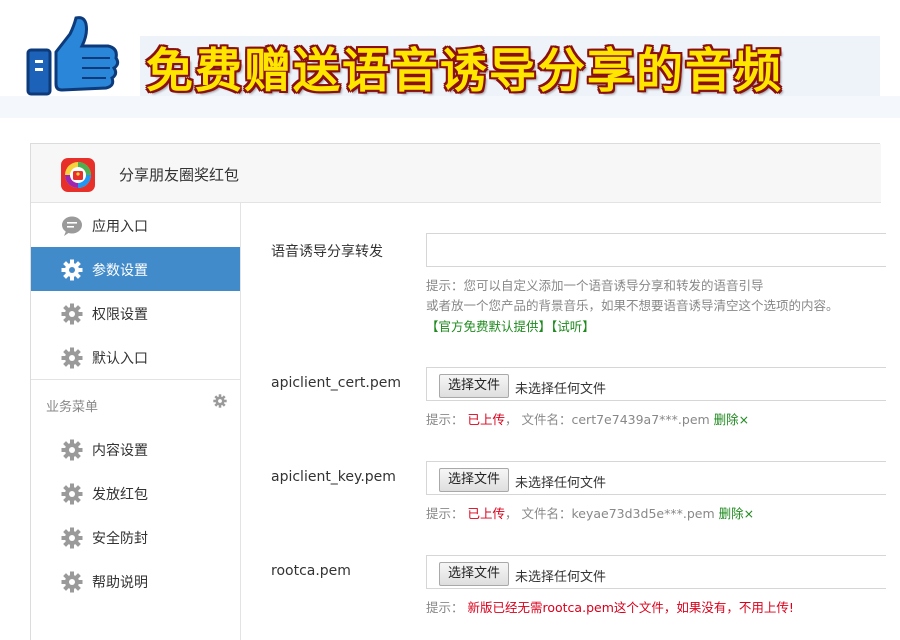  Describe the element at coordinates (630, 607) in the screenshot. I see `rootca-notice: 新版已经无需rootca.pem这个文件，如果没有，不用上传!` at that location.